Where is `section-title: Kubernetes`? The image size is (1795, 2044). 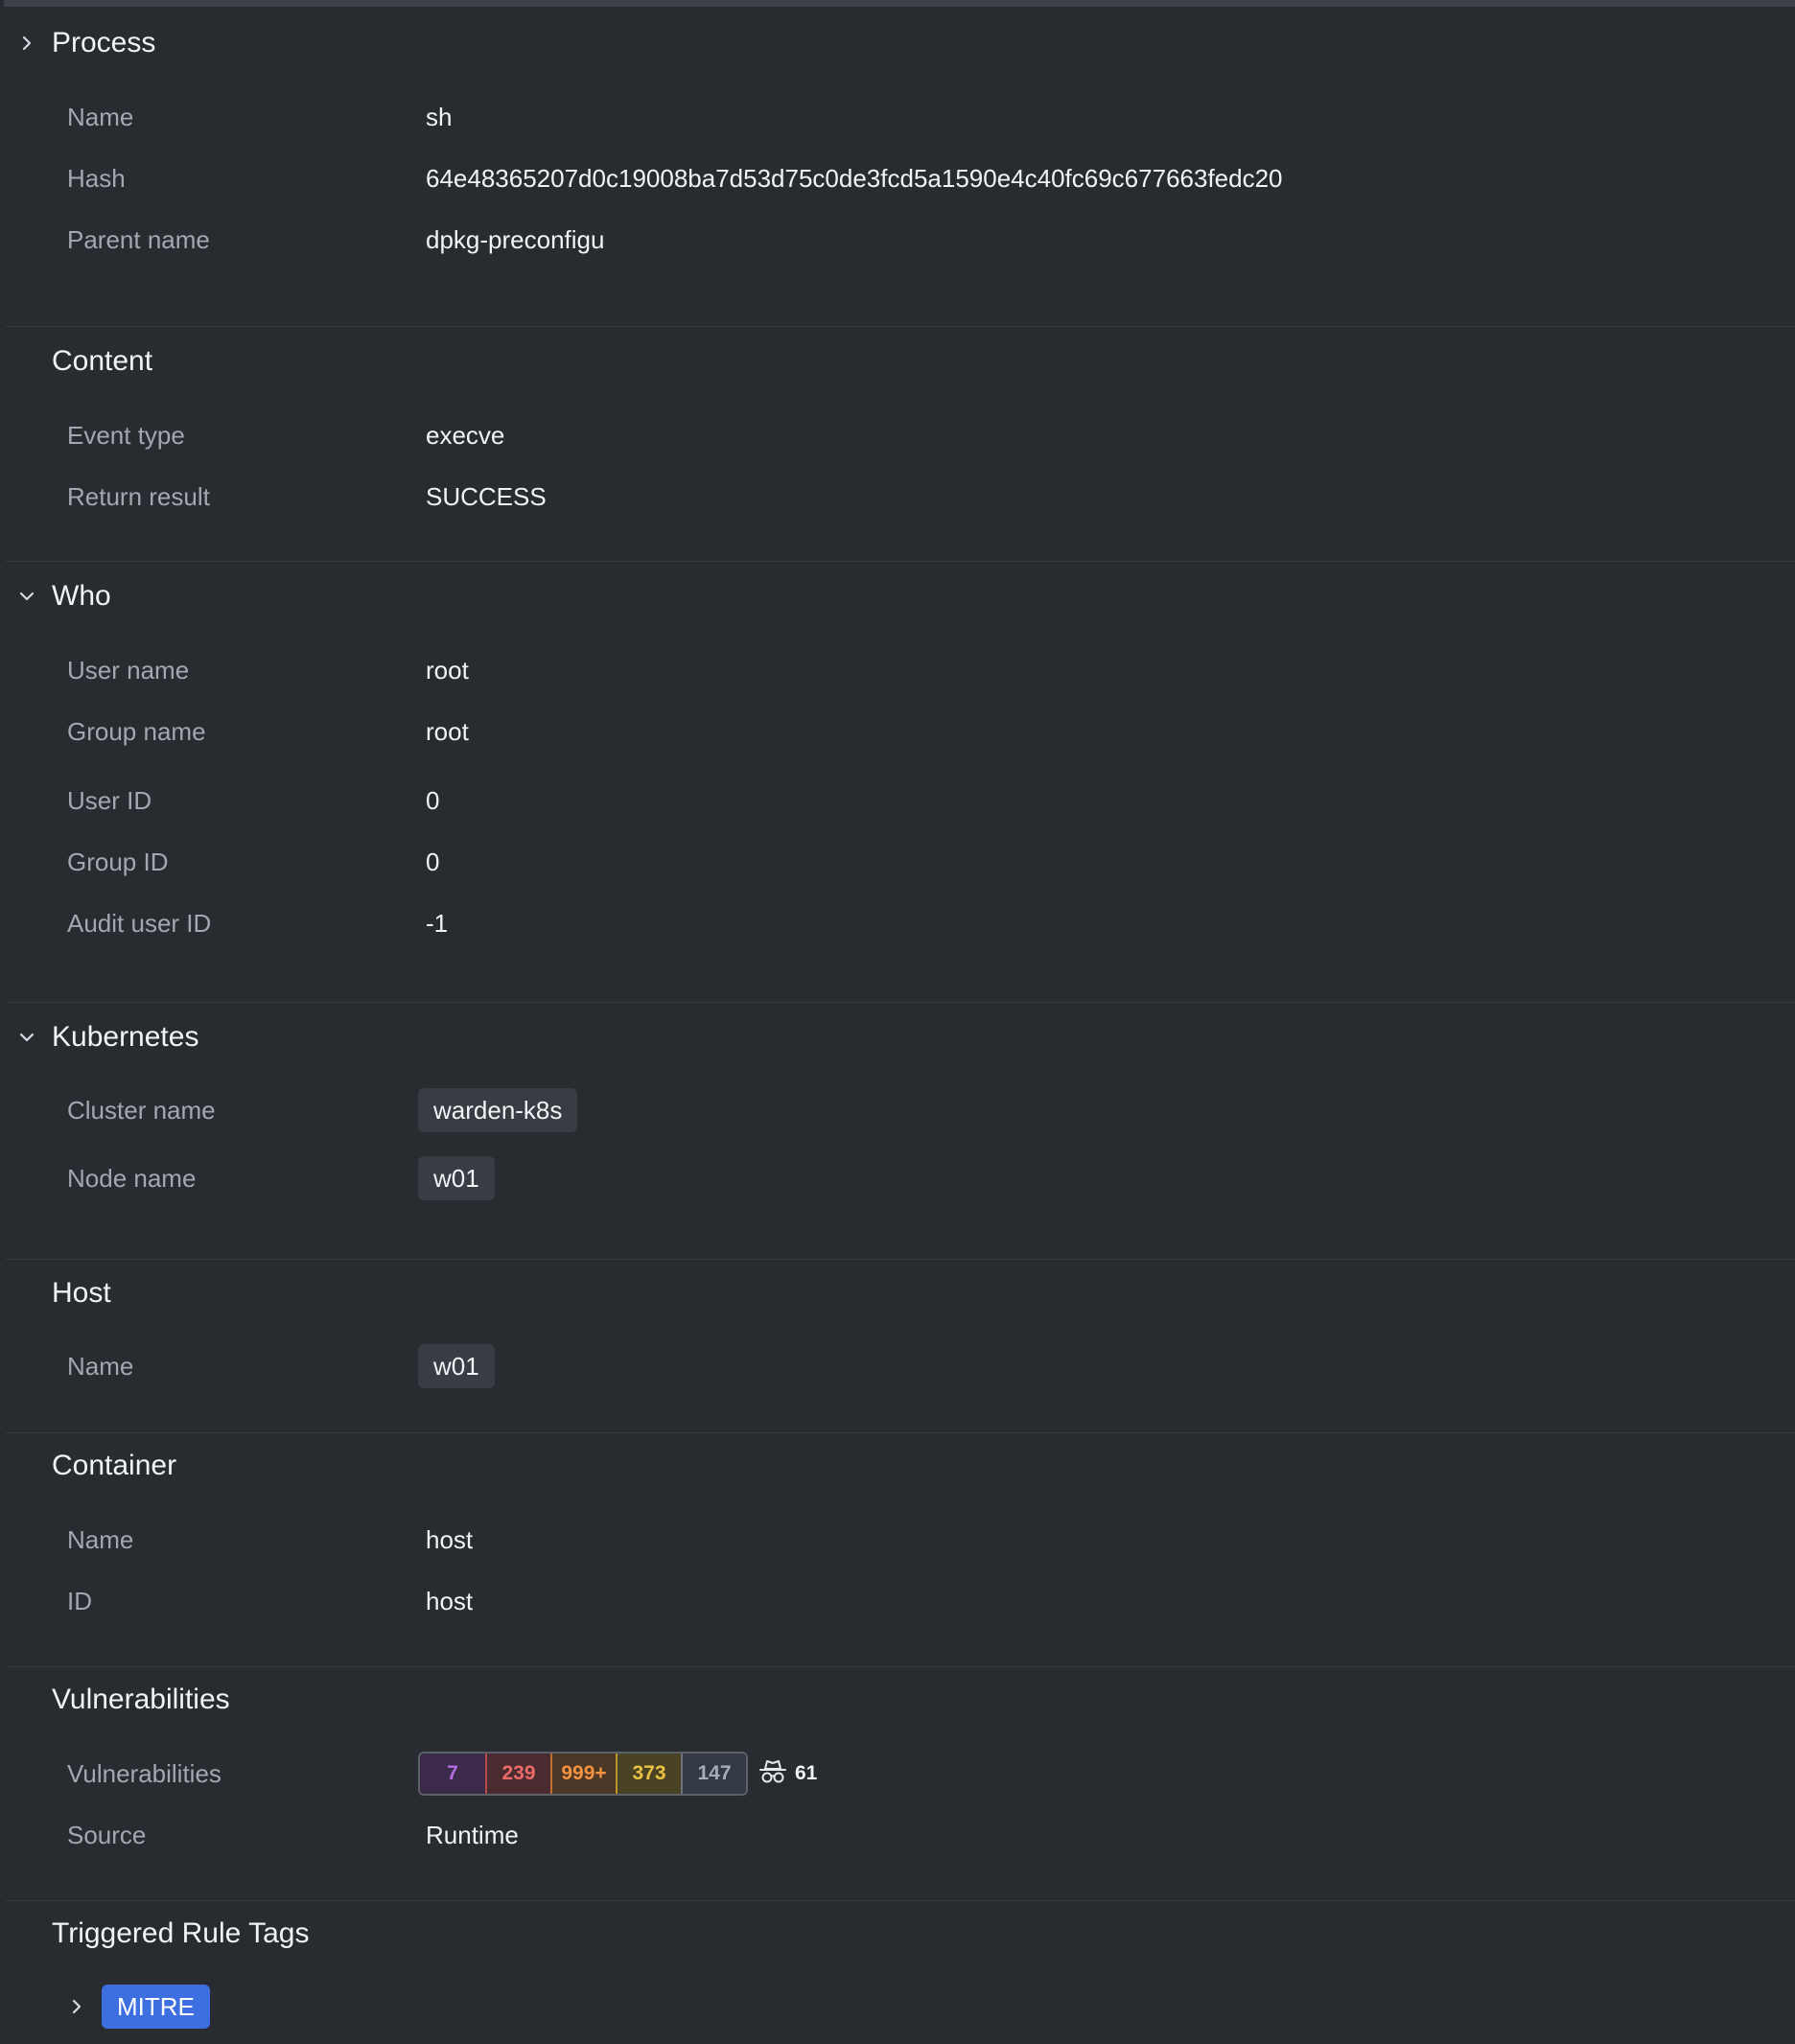
section-title: Kubernetes is located at coordinates (125, 1037).